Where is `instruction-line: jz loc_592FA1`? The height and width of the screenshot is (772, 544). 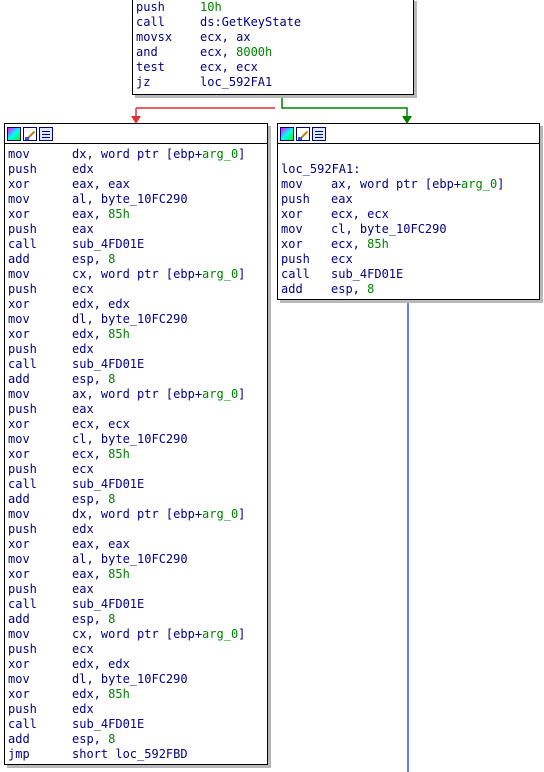 instruction-line: jz loc_592FA1 is located at coordinates (273, 82).